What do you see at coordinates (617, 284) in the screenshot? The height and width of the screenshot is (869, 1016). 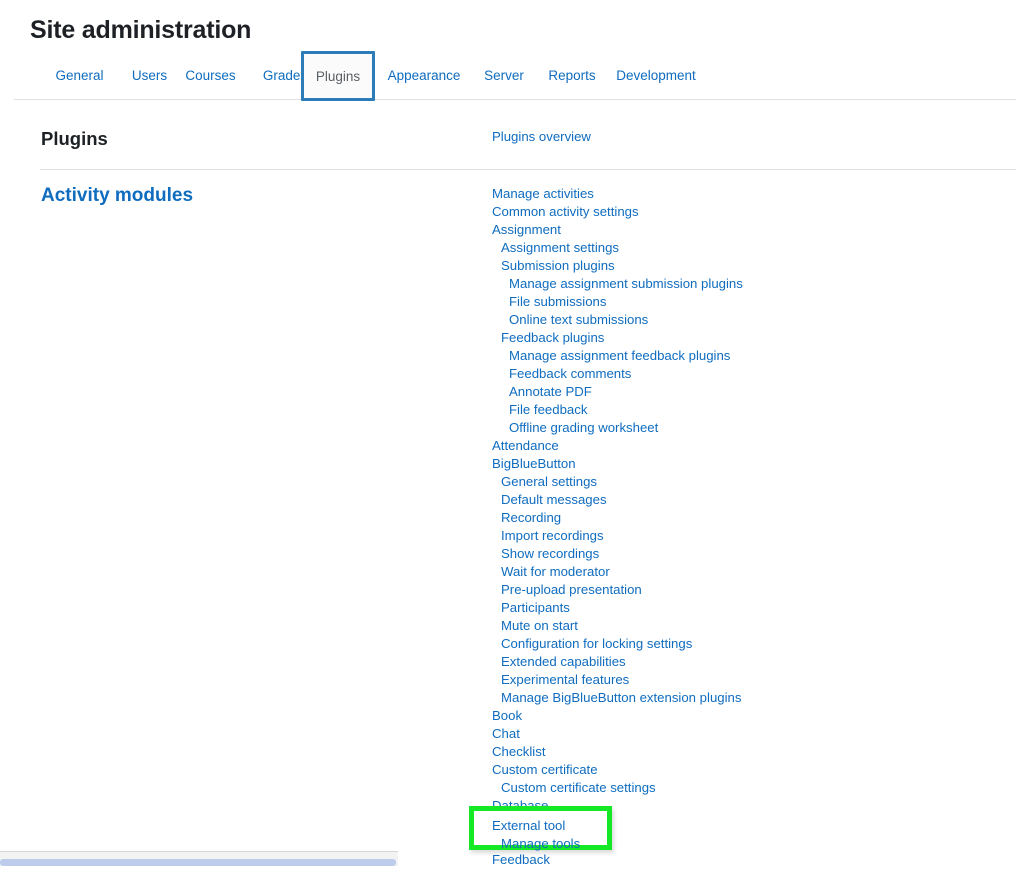 I see `plugin-link-manage-assignment-submission-plugins: Manage assignment submission plugins` at bounding box center [617, 284].